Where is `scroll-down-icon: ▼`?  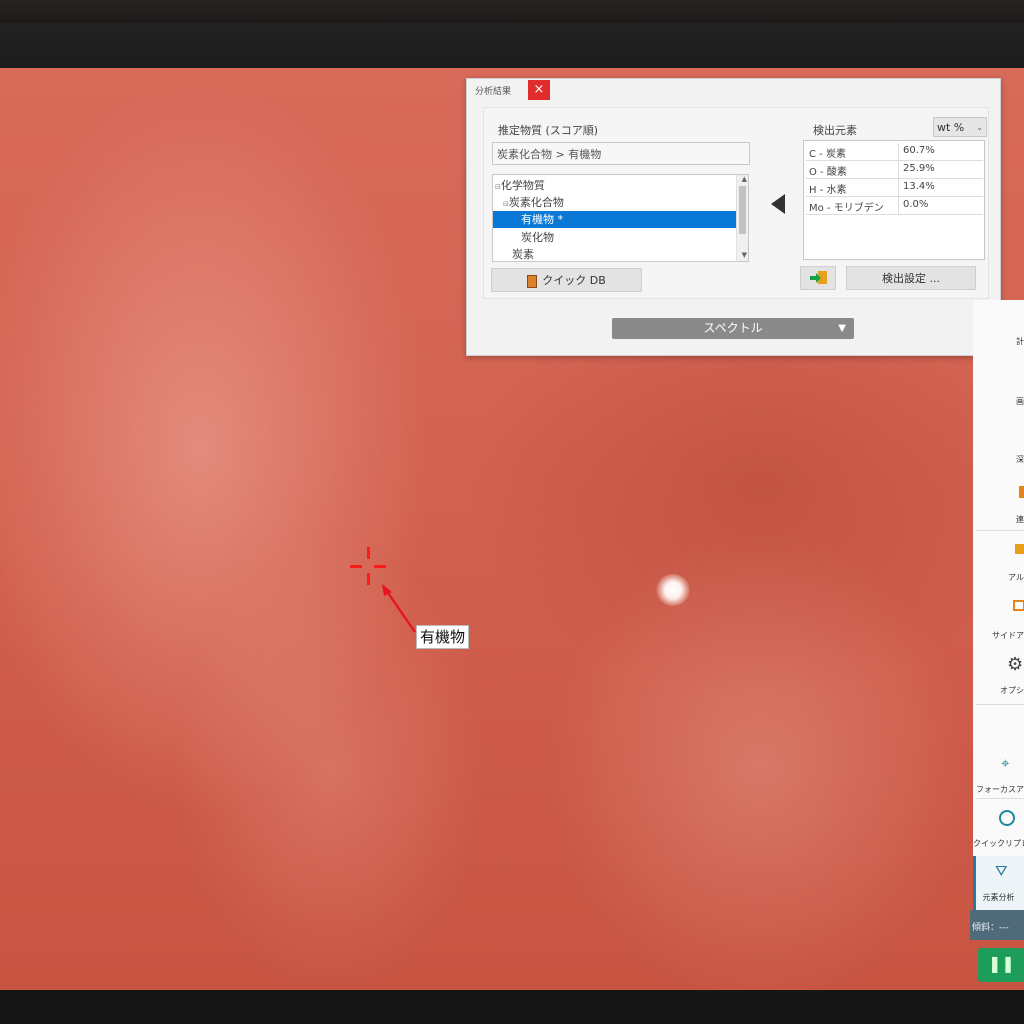 scroll-down-icon: ▼ is located at coordinates (744, 255).